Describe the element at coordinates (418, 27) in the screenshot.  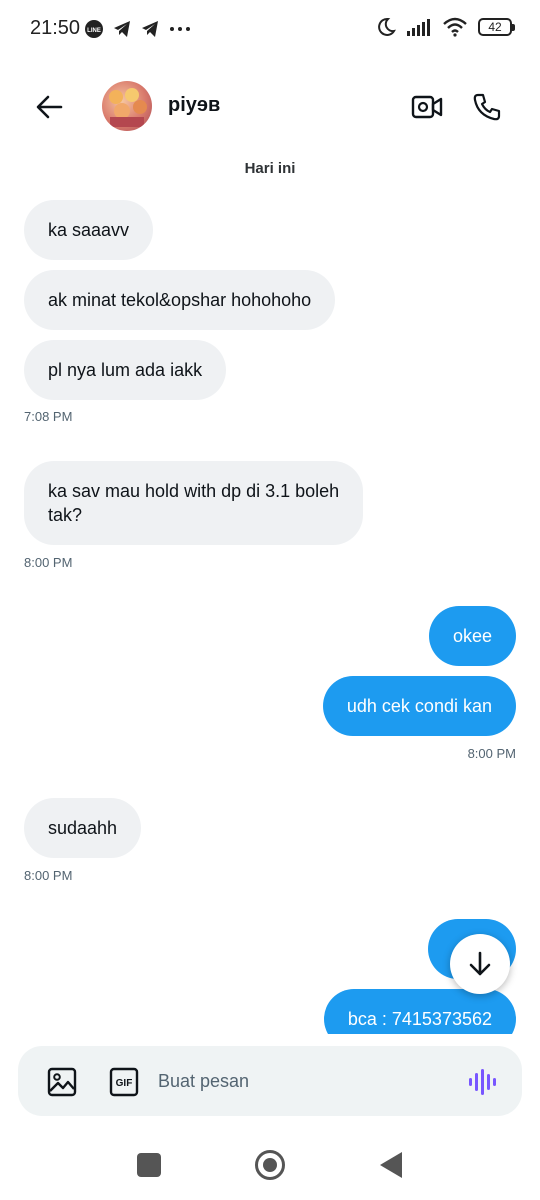
I see `signal-icon` at that location.